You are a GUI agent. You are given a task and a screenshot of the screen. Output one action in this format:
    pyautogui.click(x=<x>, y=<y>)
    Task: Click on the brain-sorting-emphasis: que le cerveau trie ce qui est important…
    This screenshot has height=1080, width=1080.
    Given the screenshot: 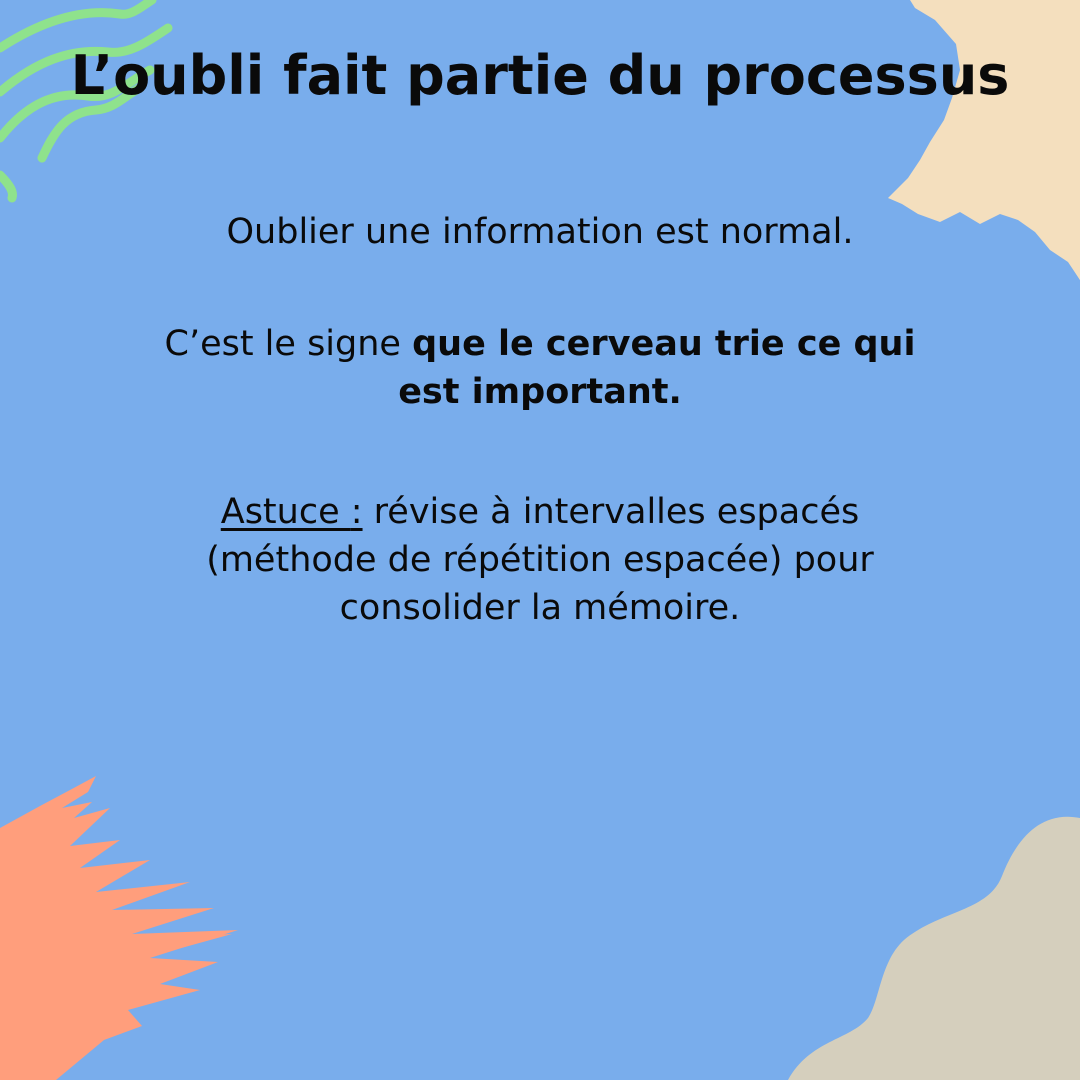 What is the action you would take?
    pyautogui.click(x=657, y=368)
    